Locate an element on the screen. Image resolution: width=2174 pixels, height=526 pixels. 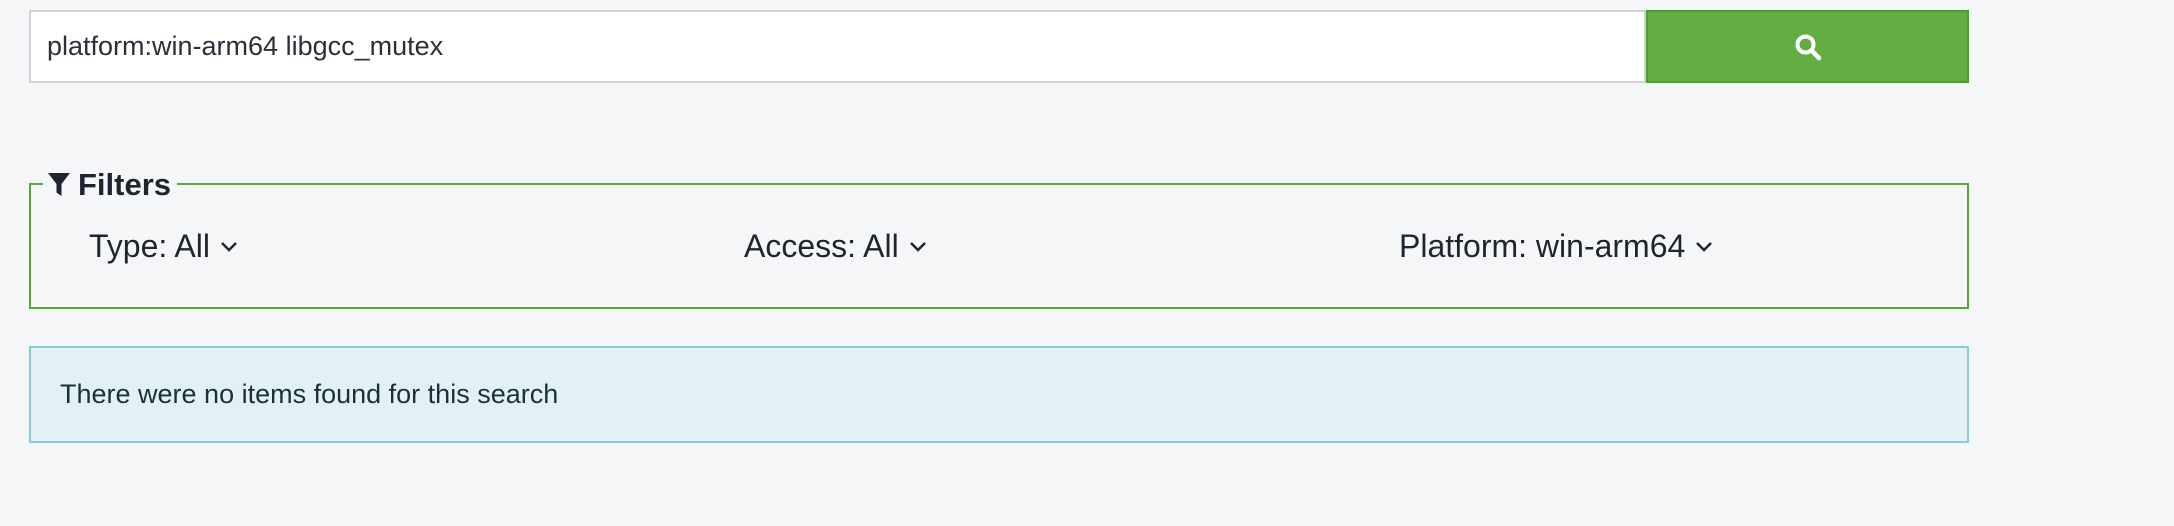
filter-icon is located at coordinates (59, 184).